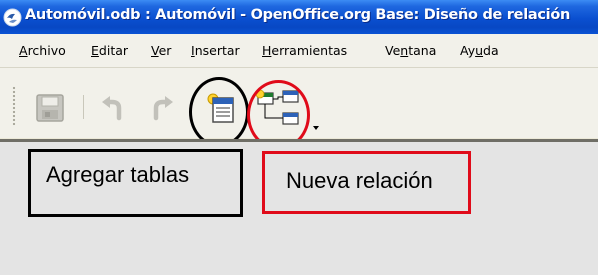 This screenshot has height=275, width=598. Describe the element at coordinates (479, 50) in the screenshot. I see `menu-ayuda: Ayuda` at that location.